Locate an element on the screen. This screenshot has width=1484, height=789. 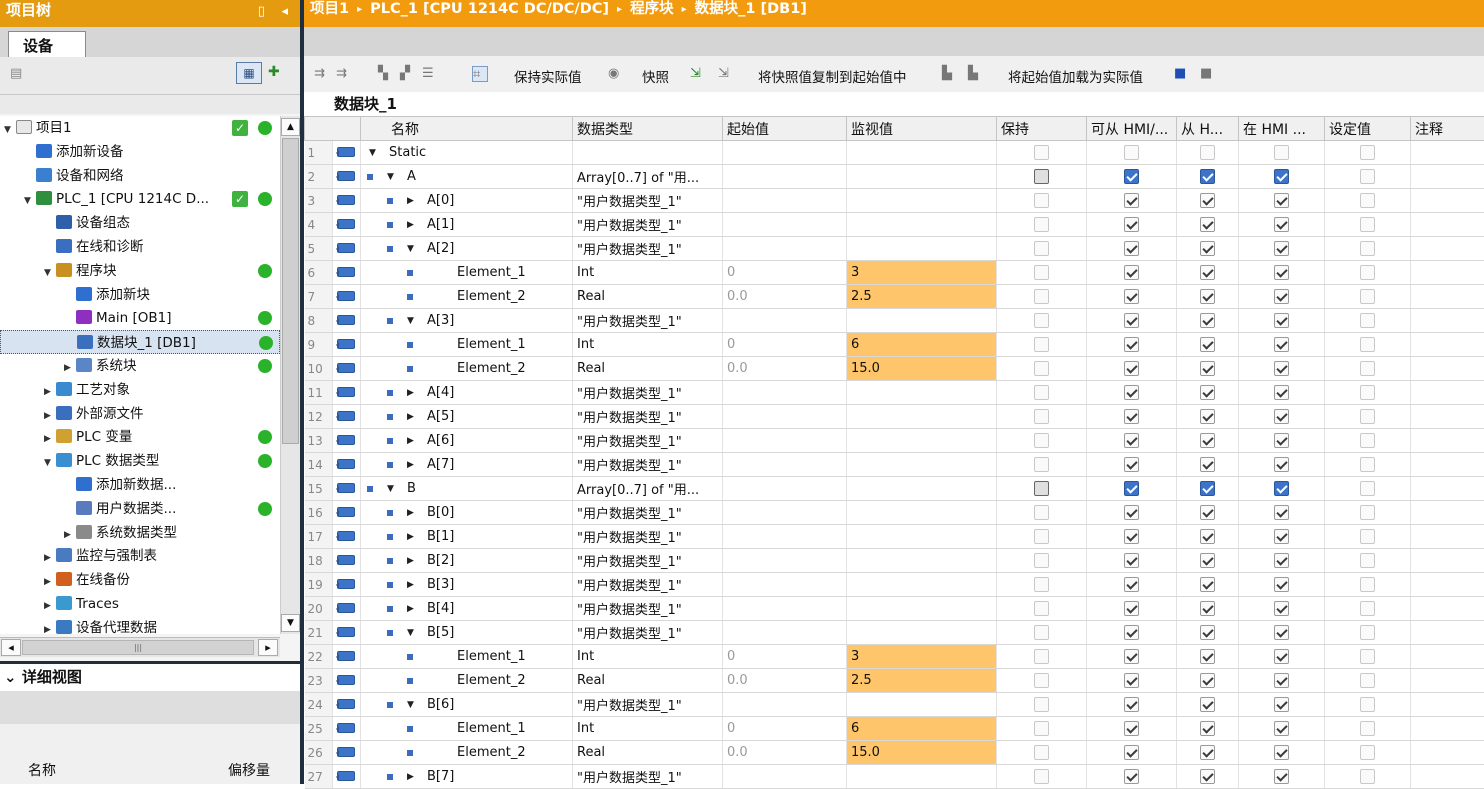
col-comment: 注释 is located at coordinates (1447, 129).